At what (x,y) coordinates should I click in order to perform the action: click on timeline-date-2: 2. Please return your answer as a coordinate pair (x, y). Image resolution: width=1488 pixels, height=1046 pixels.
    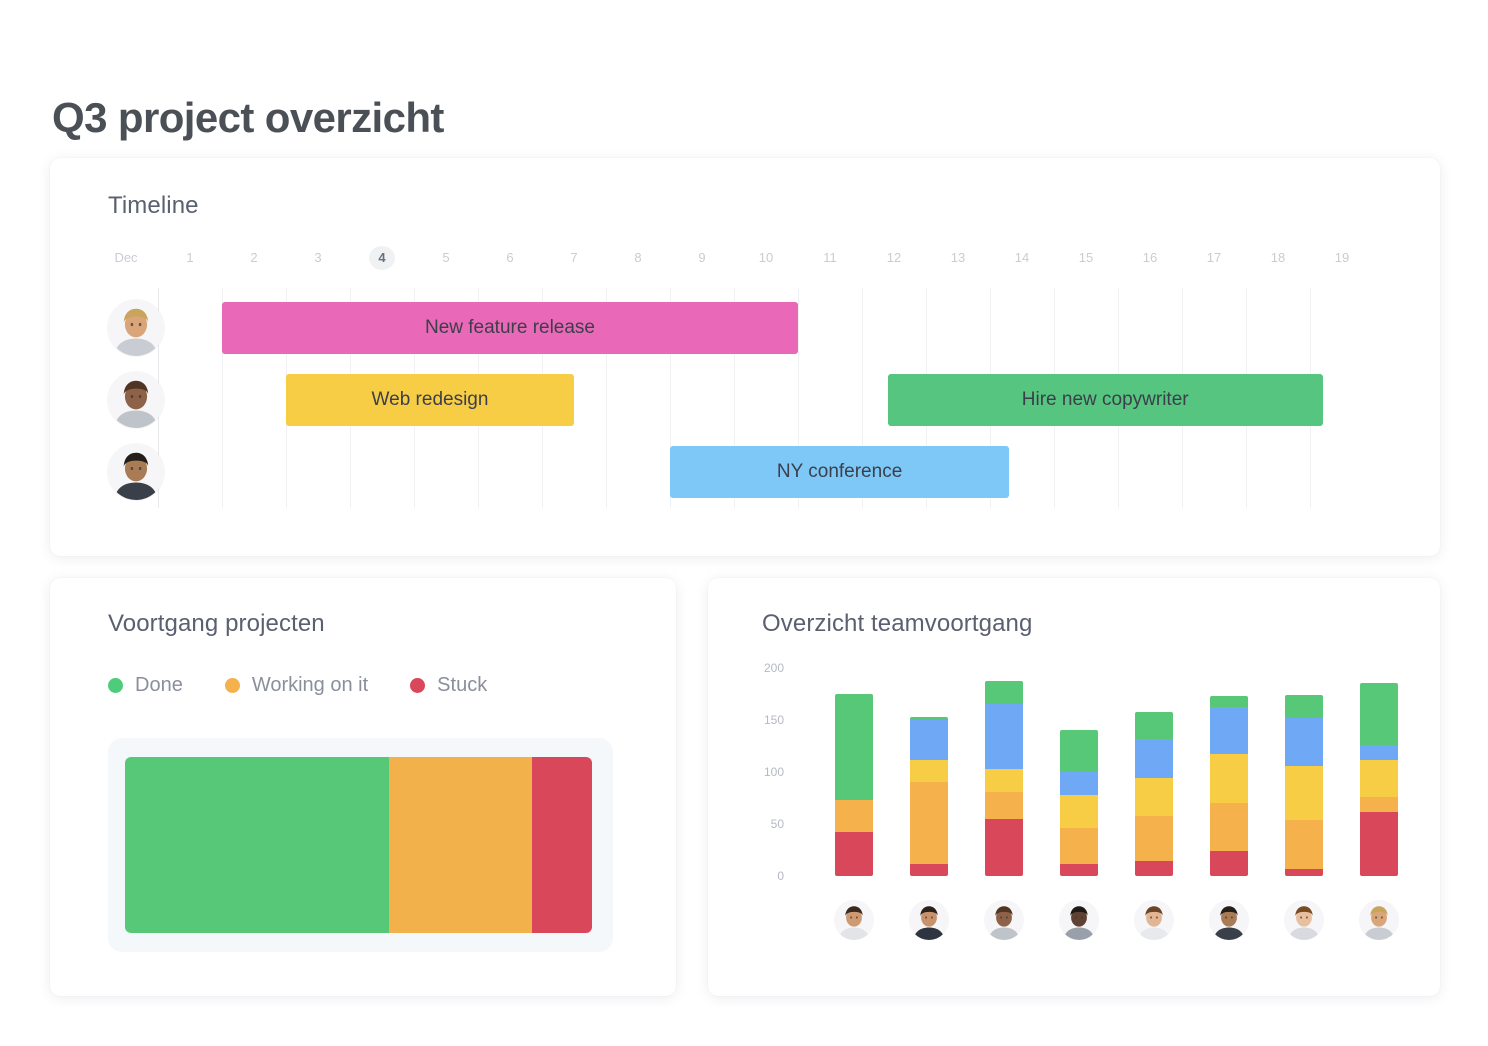
    Looking at the image, I should click on (254, 258).